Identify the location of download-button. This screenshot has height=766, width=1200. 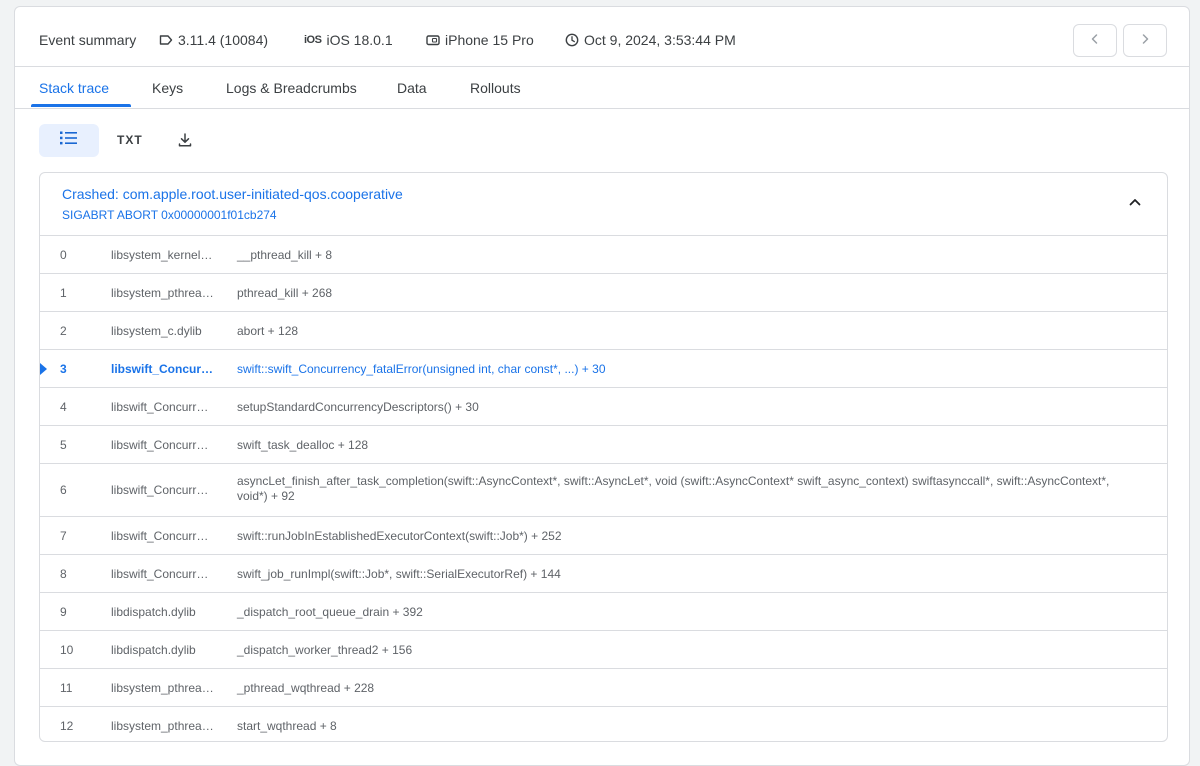
(185, 142).